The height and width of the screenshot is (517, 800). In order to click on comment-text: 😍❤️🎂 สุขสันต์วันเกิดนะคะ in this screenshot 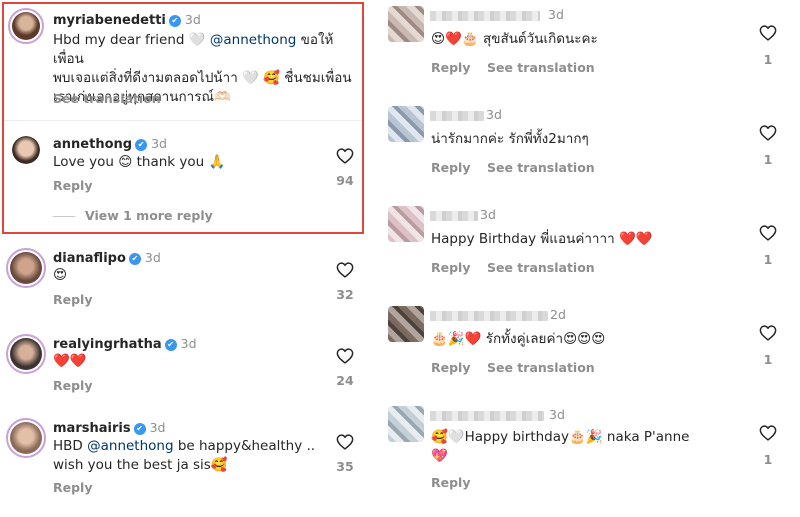, I will do `click(514, 39)`.